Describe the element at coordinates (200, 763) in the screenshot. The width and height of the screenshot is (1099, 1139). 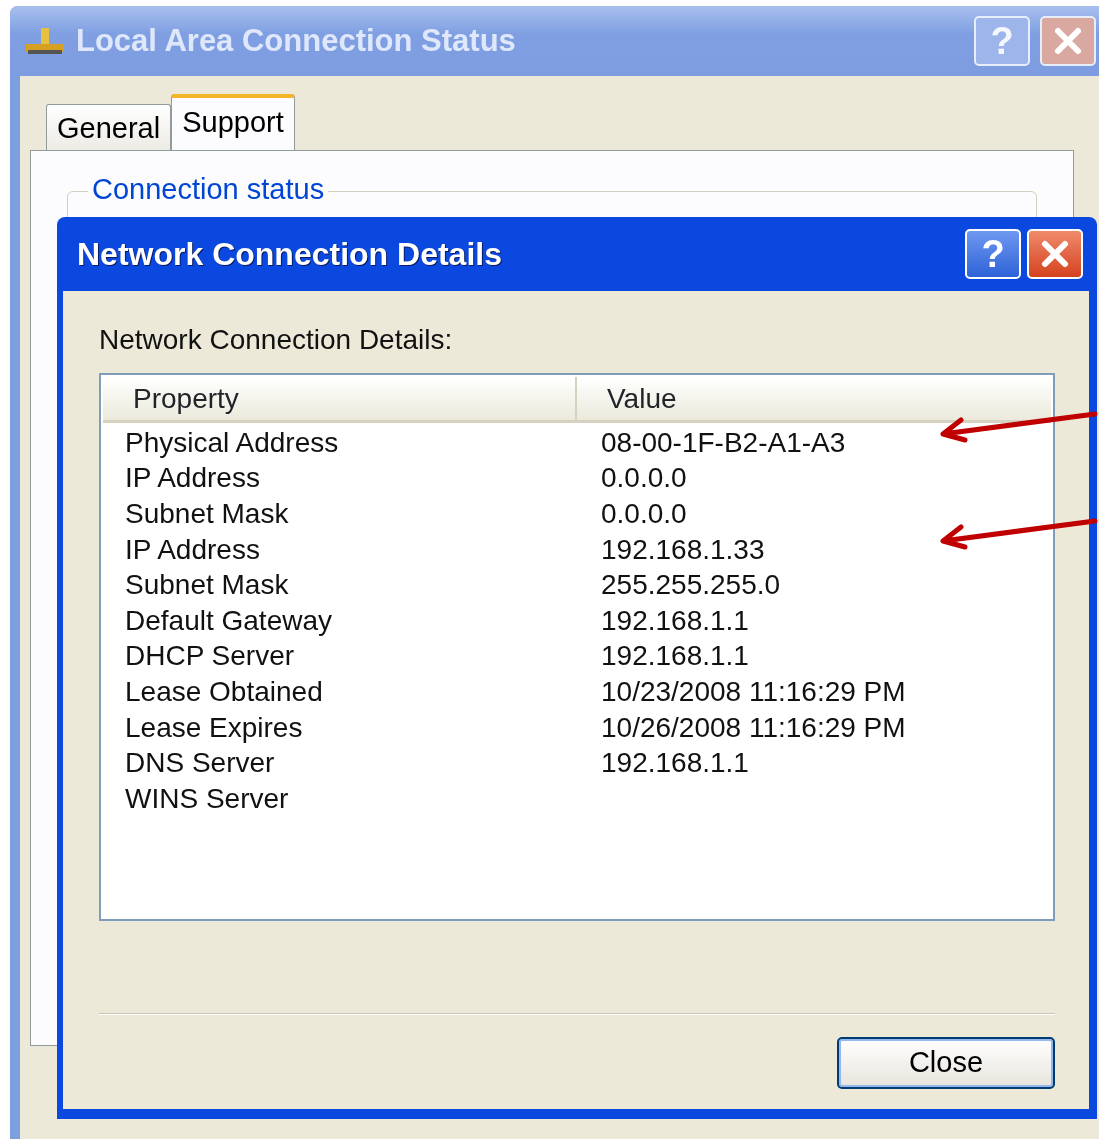
I see `property-cell-text: DNS Server` at that location.